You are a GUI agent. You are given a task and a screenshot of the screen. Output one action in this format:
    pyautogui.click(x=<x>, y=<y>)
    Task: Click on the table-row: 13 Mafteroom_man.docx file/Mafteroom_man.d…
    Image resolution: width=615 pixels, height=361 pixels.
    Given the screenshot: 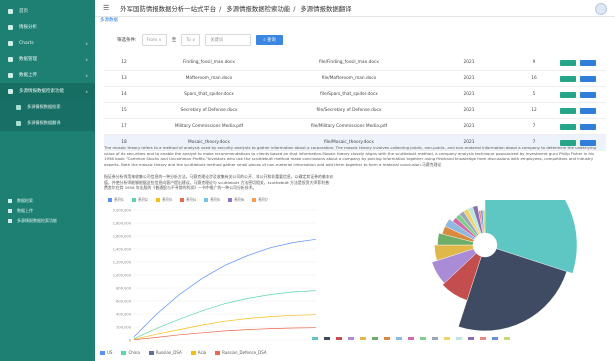 What is the action you would take?
    pyautogui.click(x=355, y=79)
    